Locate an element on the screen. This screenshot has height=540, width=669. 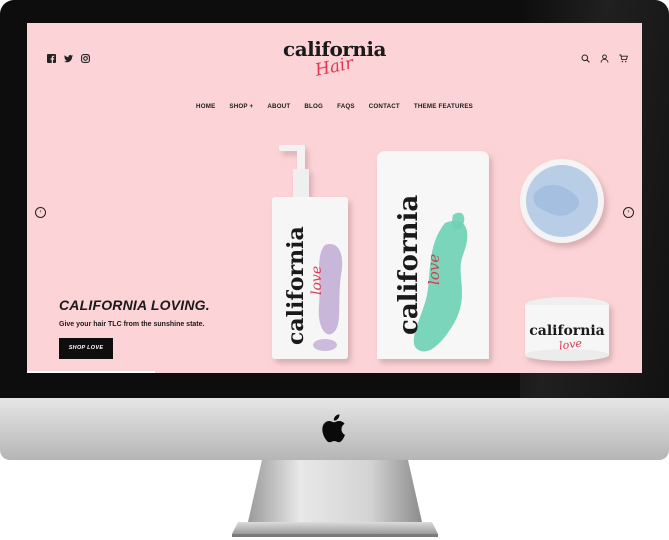
slide-next-icon: › is located at coordinates (628, 212).